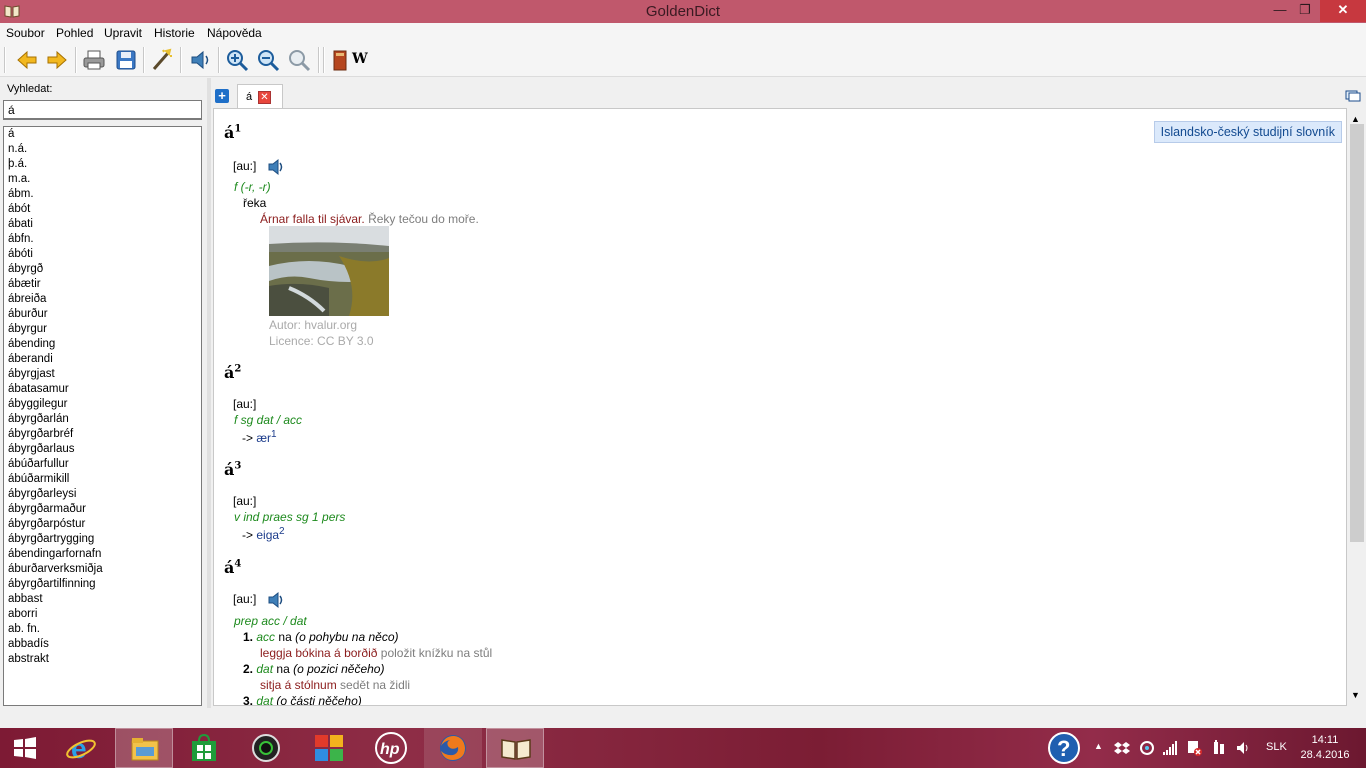 The width and height of the screenshot is (1366, 768). What do you see at coordinates (1147, 748) in the screenshot?
I see `sync-icon` at bounding box center [1147, 748].